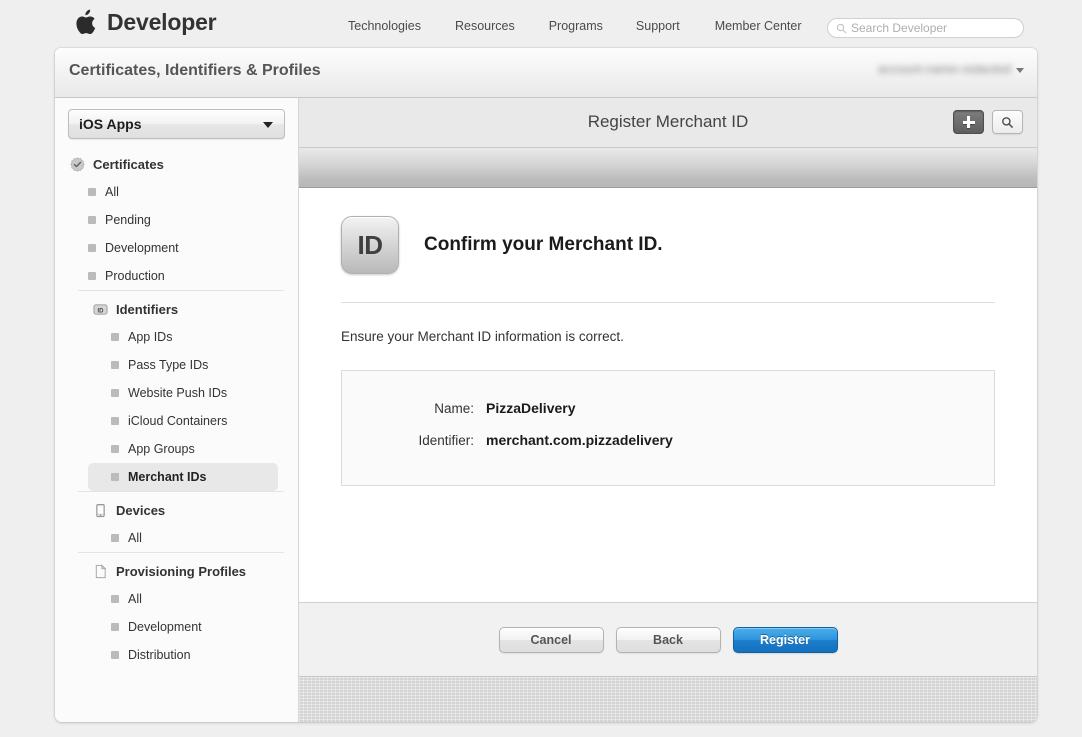 The image size is (1082, 737). I want to click on sidebar-item-merchant-ids: Merchant IDs, so click(183, 477).